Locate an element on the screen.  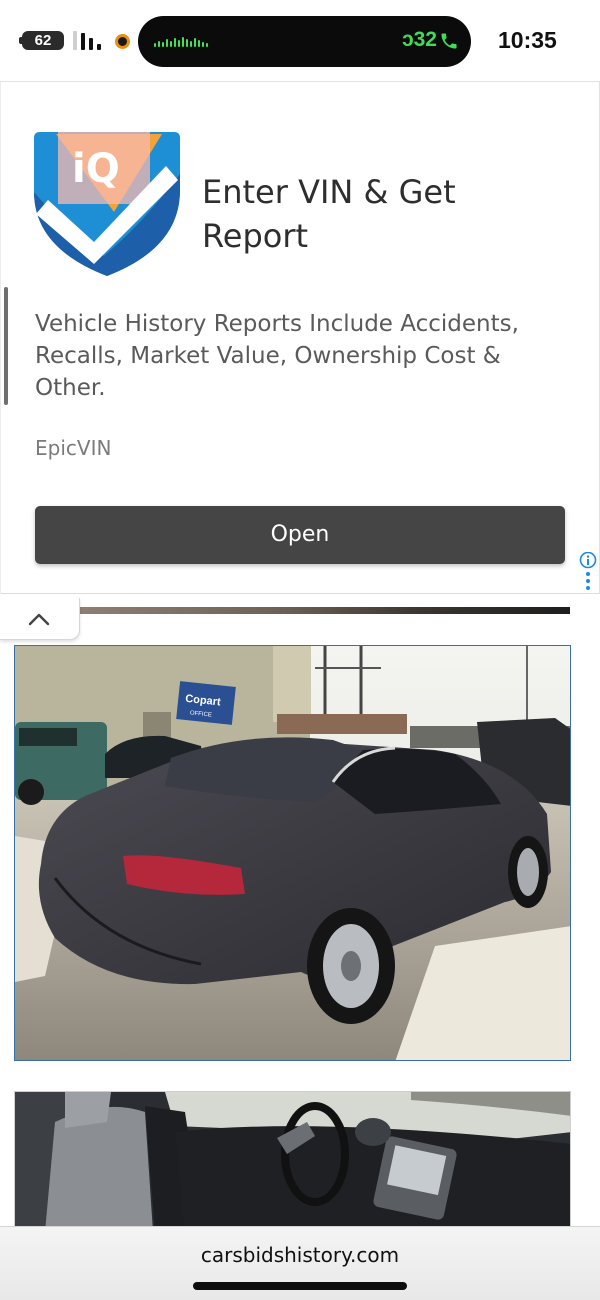
car-interior-dashboard-photo is located at coordinates (292, 1161).